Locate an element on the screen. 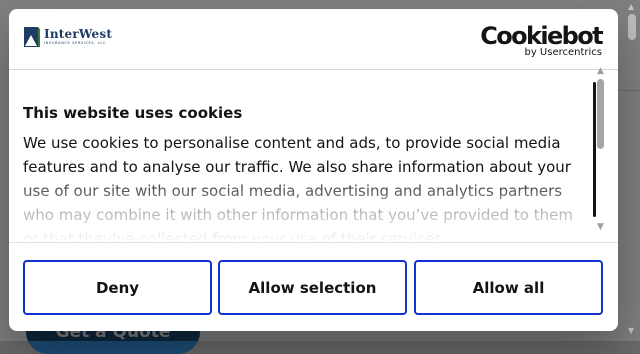  brand-name: InterWest is located at coordinates (78, 34).